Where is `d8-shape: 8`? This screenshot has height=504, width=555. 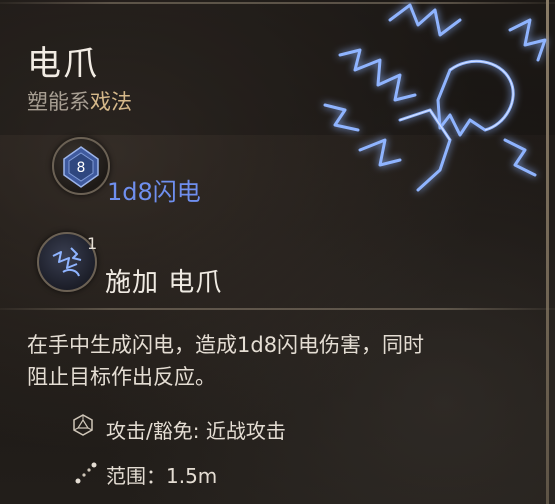
d8-shape: 8 is located at coordinates (81, 167).